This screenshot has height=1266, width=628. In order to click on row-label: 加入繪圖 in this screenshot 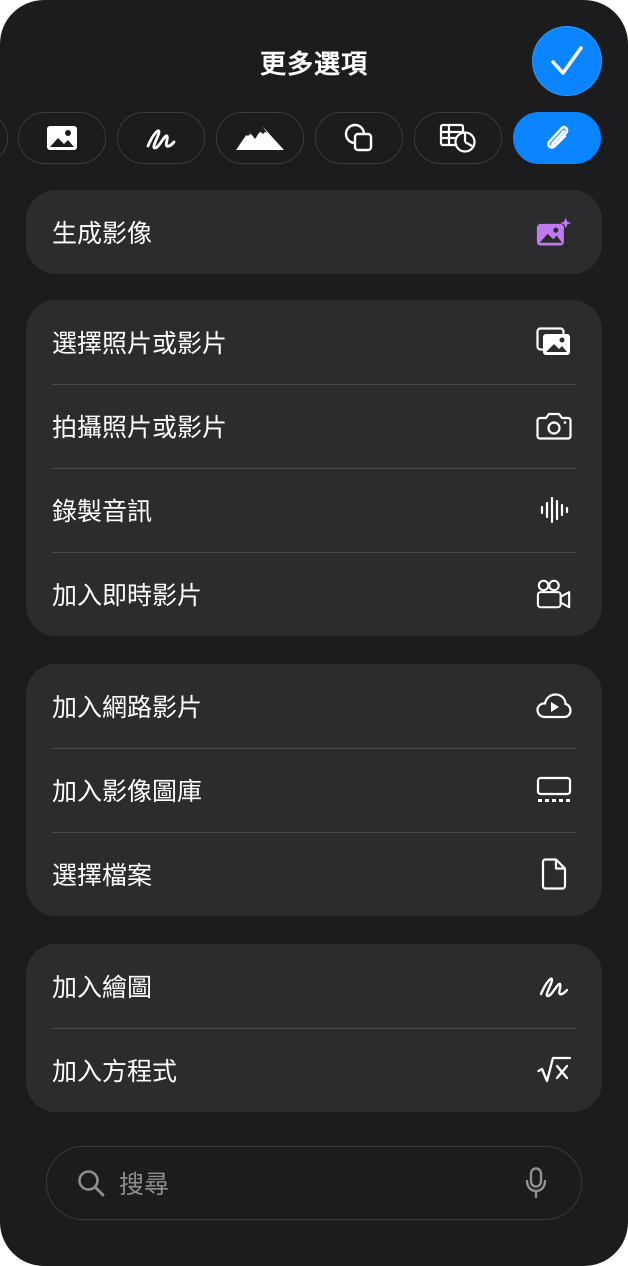, I will do `click(102, 987)`.